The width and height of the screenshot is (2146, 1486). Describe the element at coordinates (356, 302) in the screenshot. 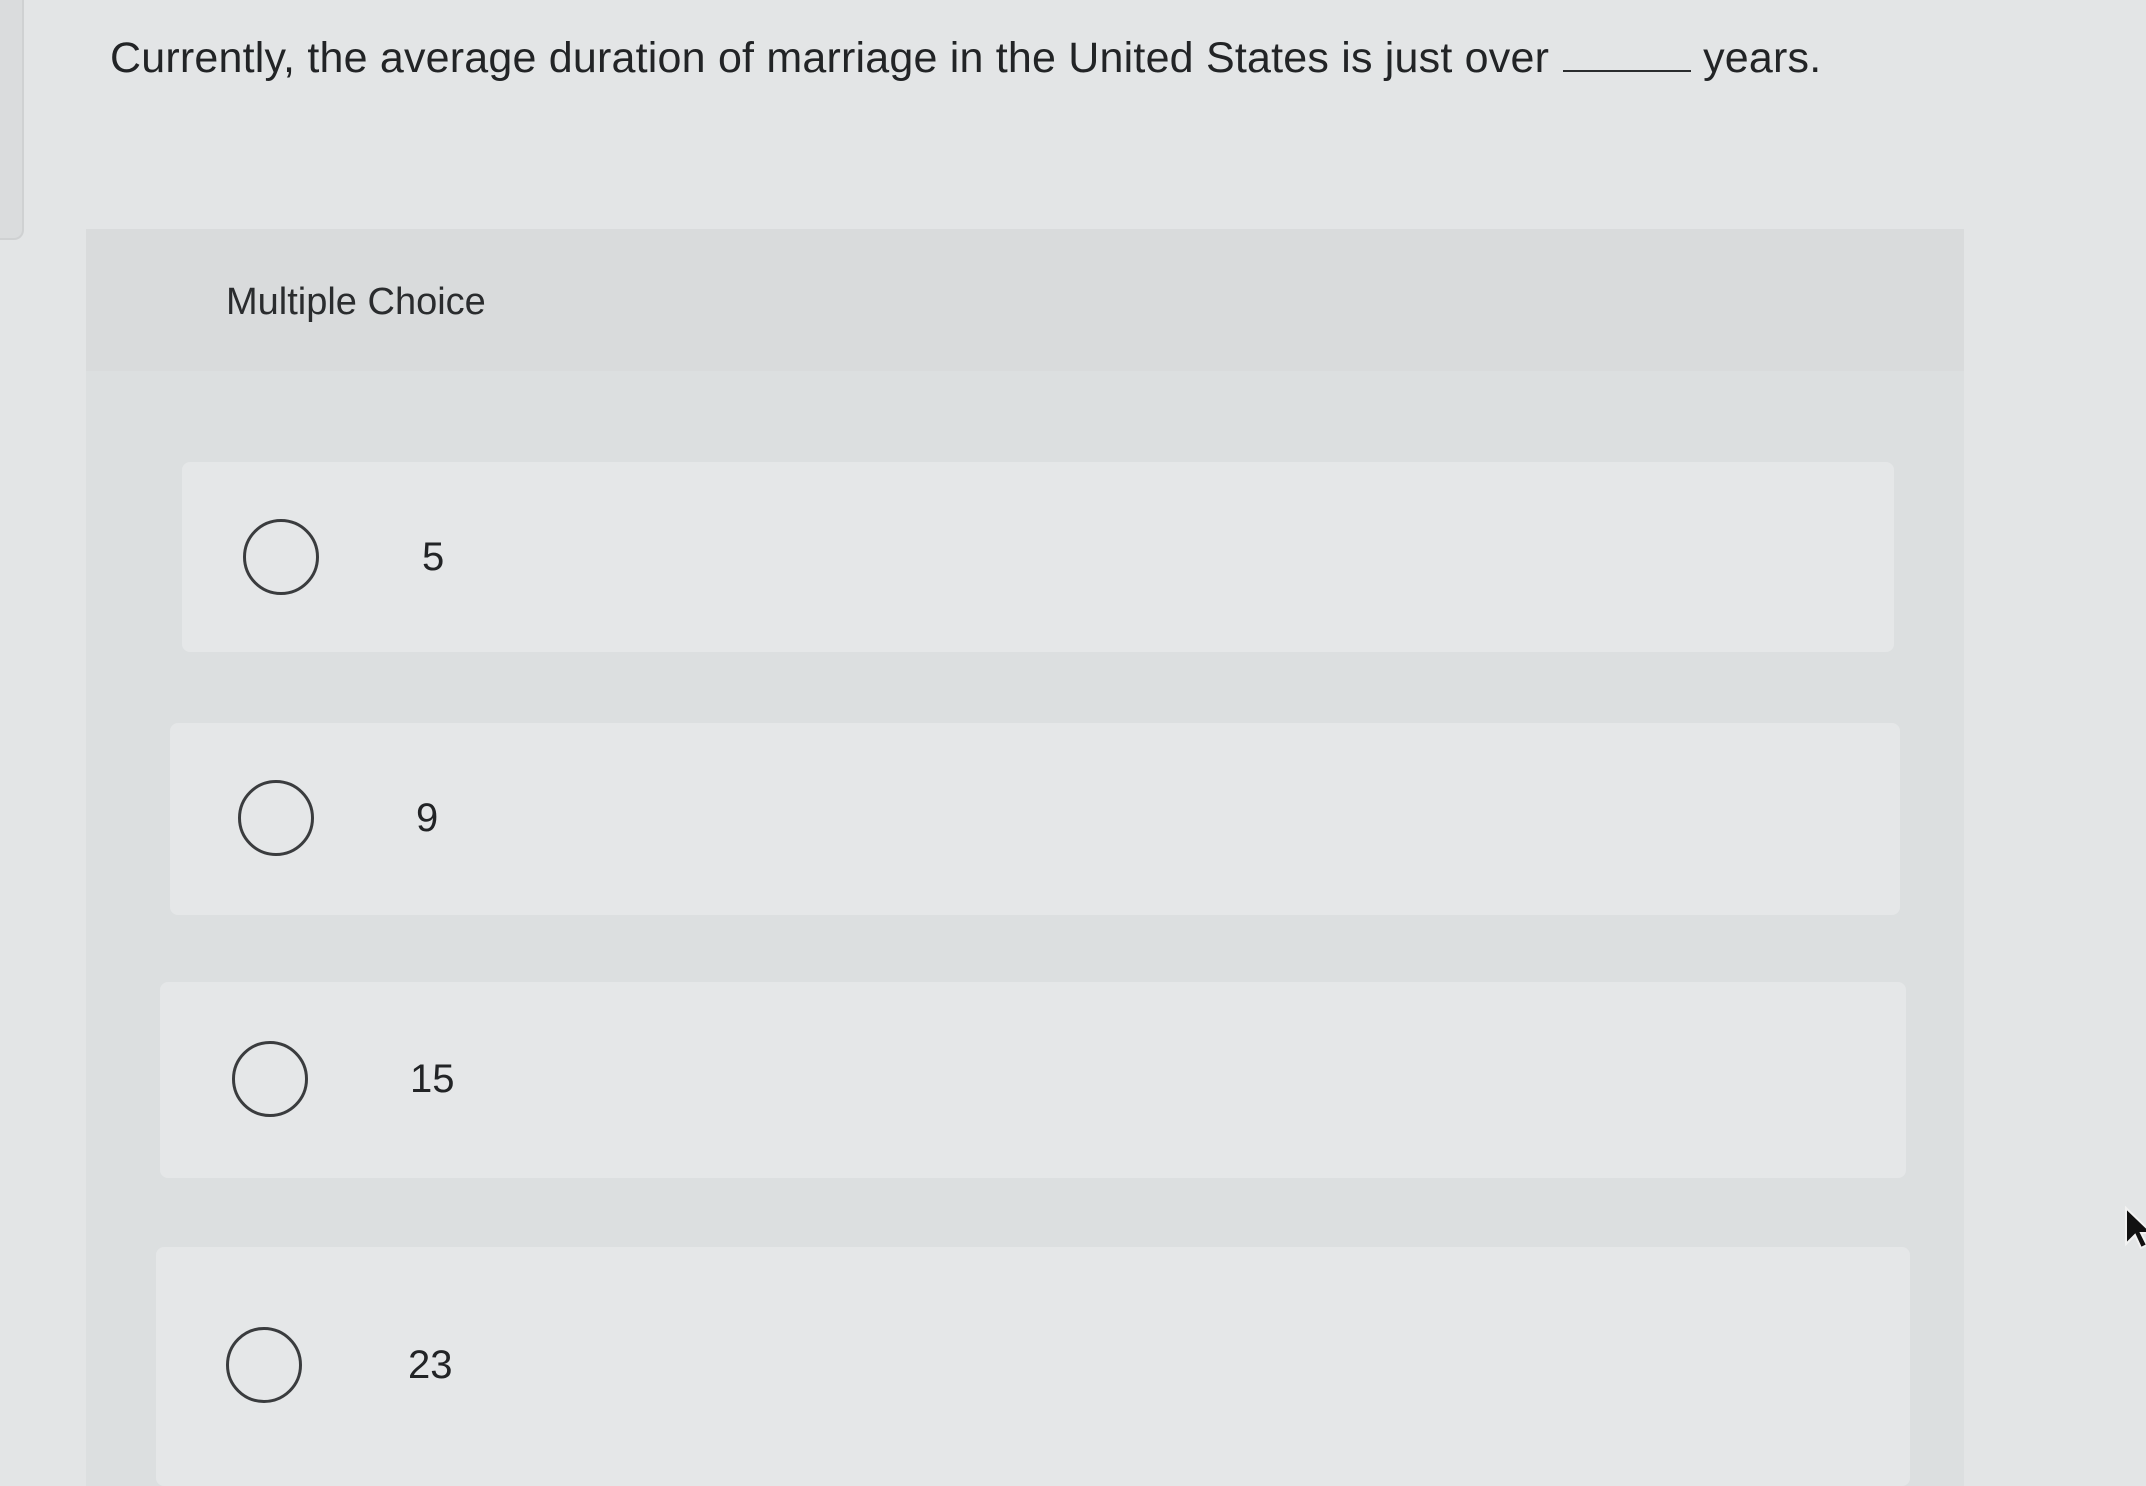

I see `multiple-choice-title: Multiple Choice` at that location.